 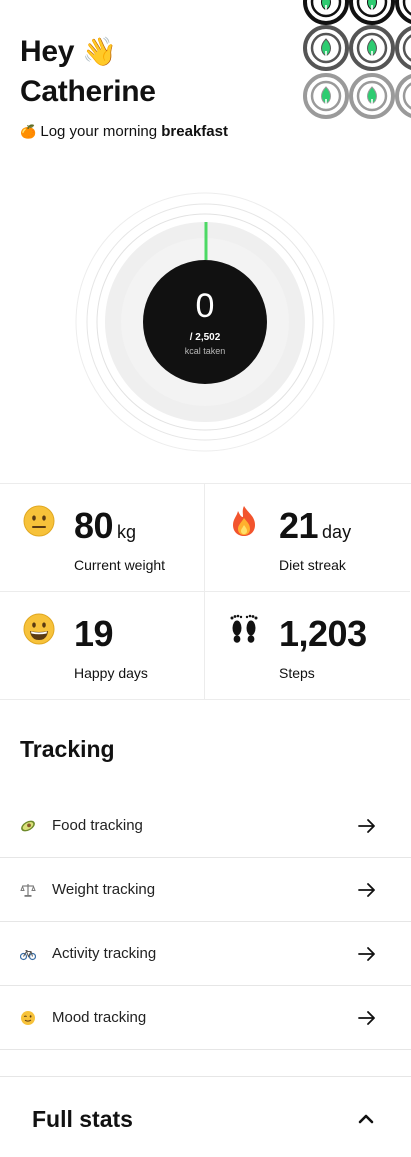 I want to click on leaf-pattern-icon, so click(x=357, y=59).